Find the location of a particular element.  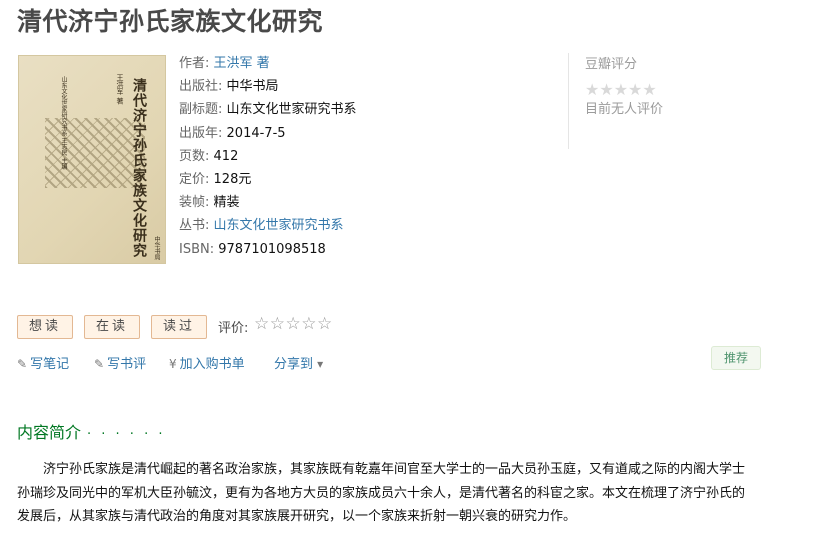

author-link: 王洪军 著 is located at coordinates (242, 63).